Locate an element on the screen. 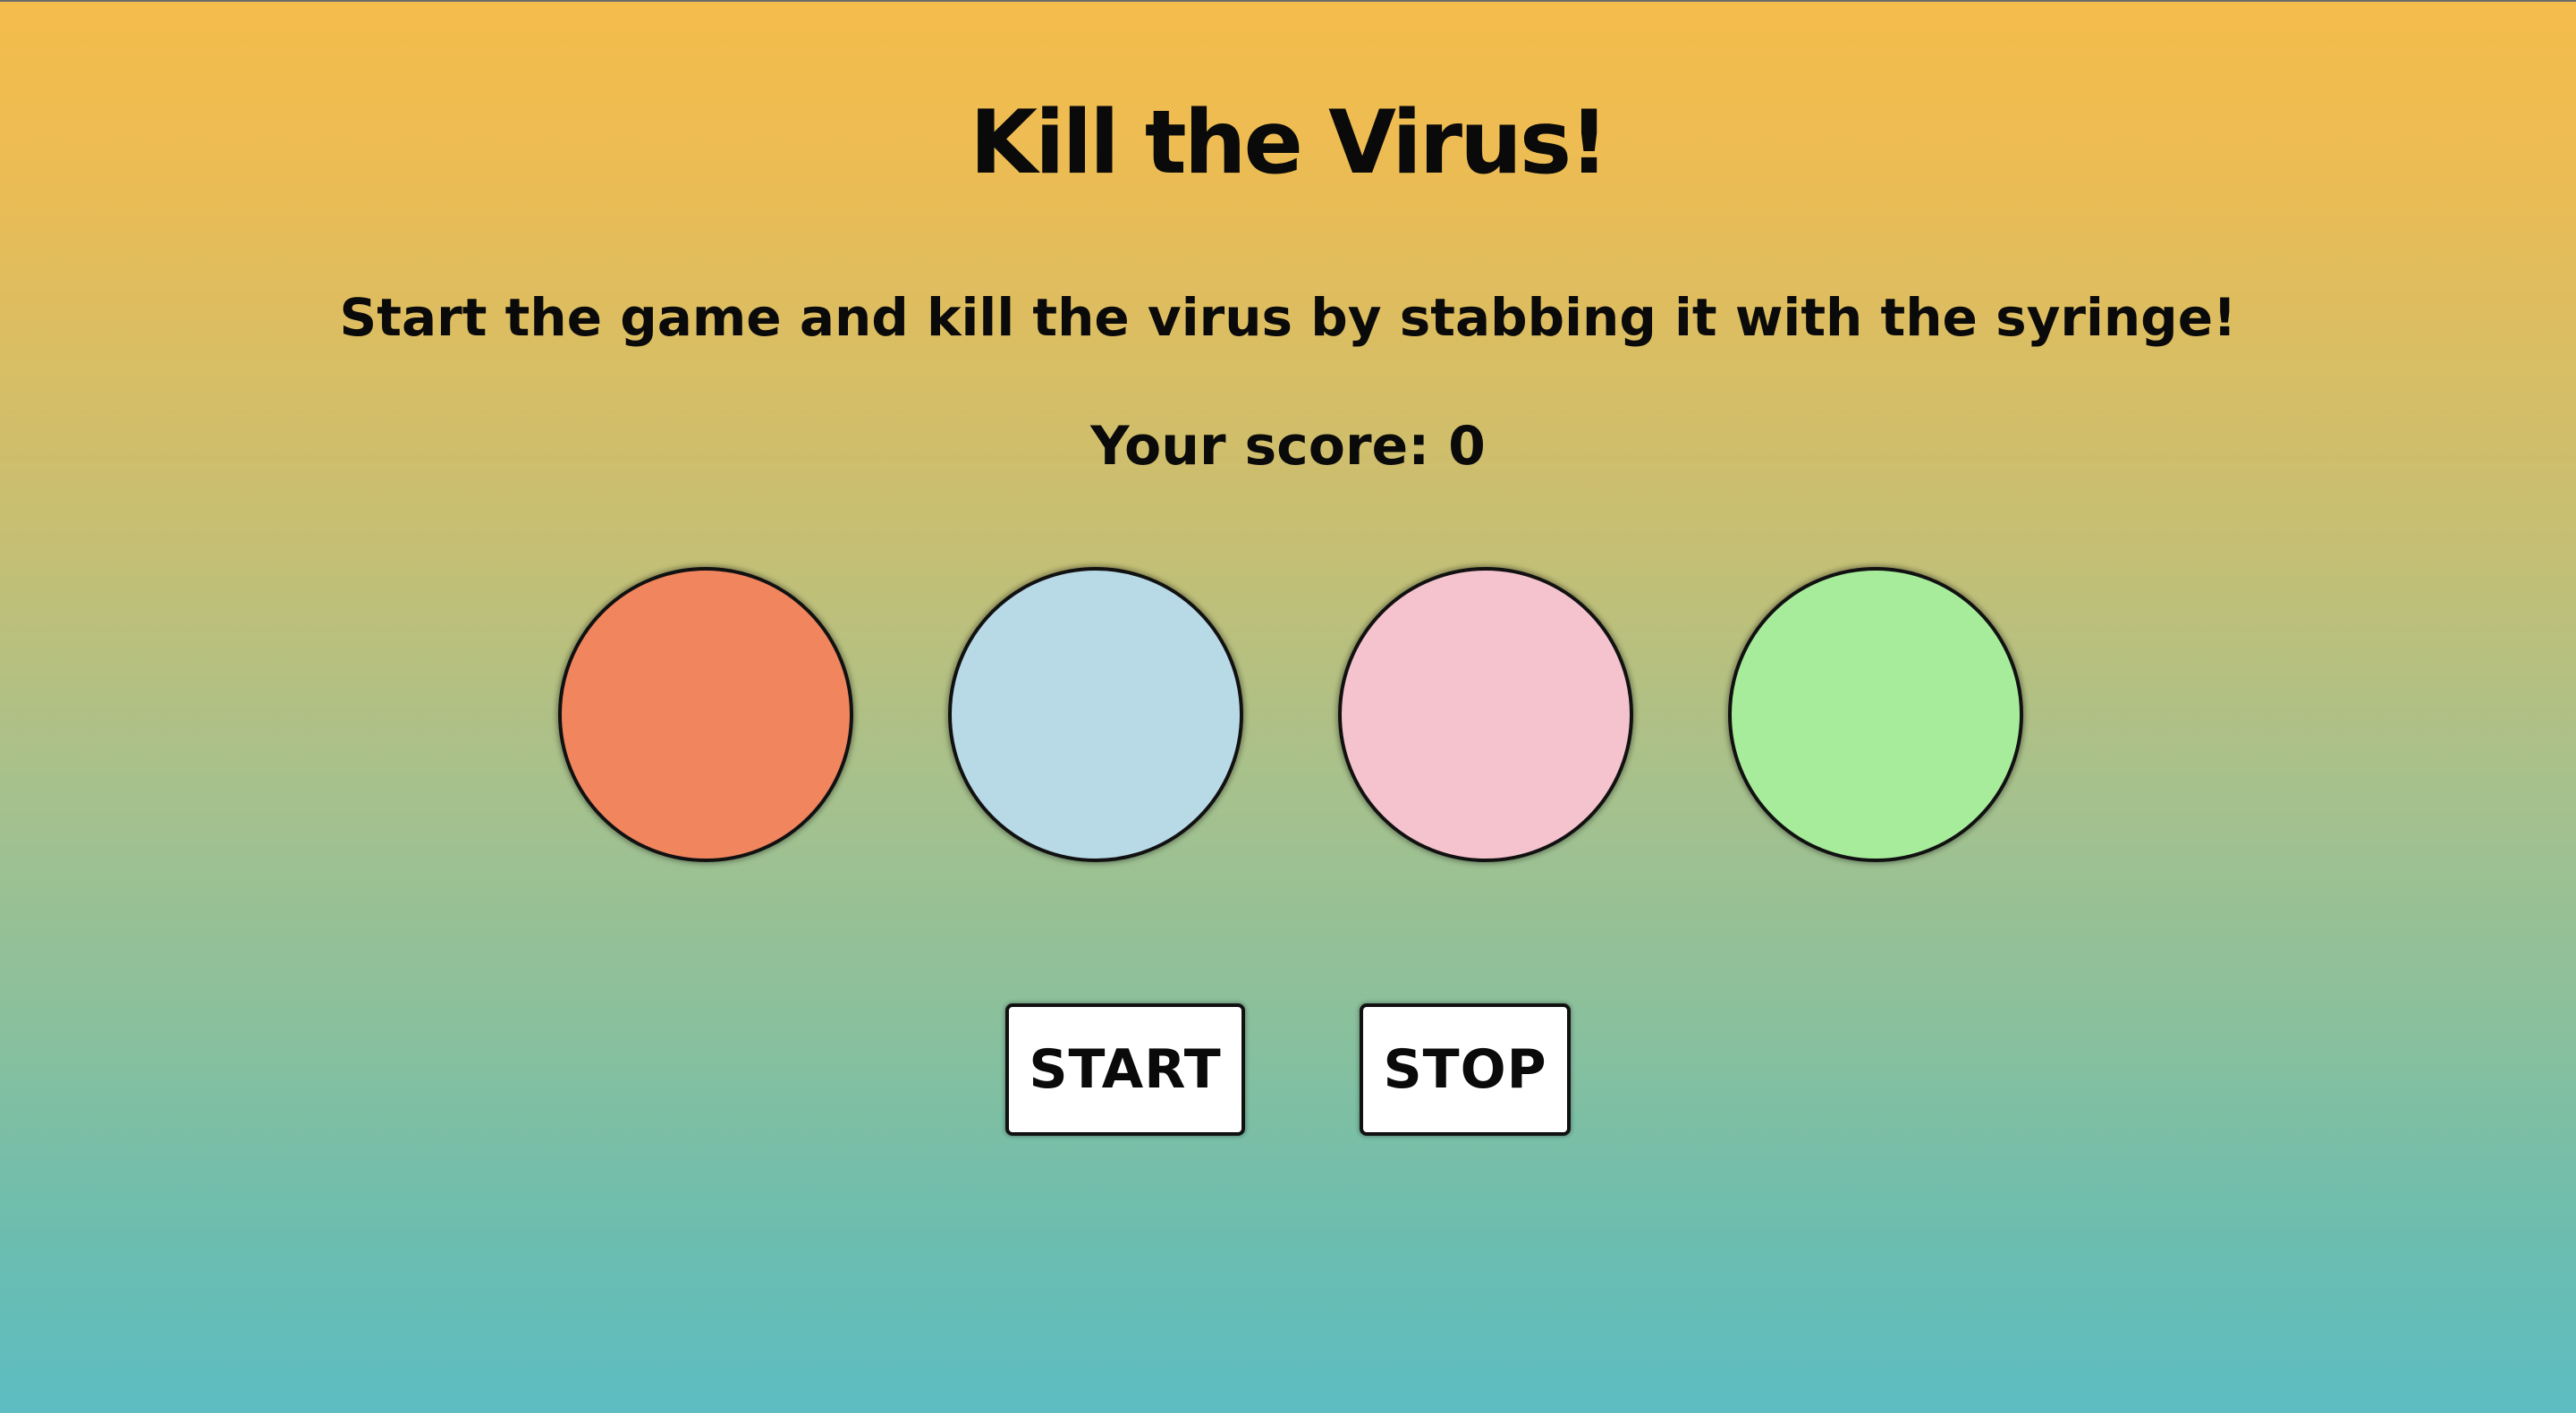 Image resolution: width=2576 pixels, height=1413 pixels. start-button: START is located at coordinates (1125, 1069).